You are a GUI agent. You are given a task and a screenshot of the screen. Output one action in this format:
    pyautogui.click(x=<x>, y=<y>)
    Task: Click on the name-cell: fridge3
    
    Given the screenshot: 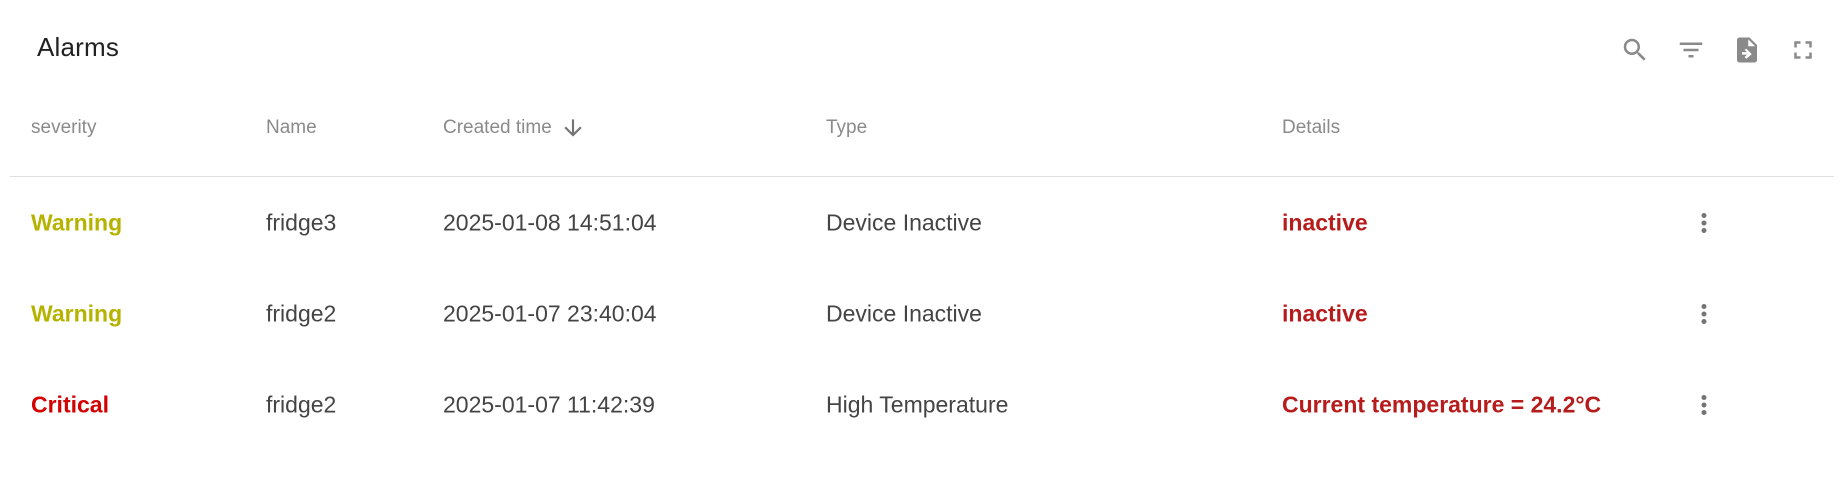 What is the action you would take?
    pyautogui.click(x=301, y=222)
    